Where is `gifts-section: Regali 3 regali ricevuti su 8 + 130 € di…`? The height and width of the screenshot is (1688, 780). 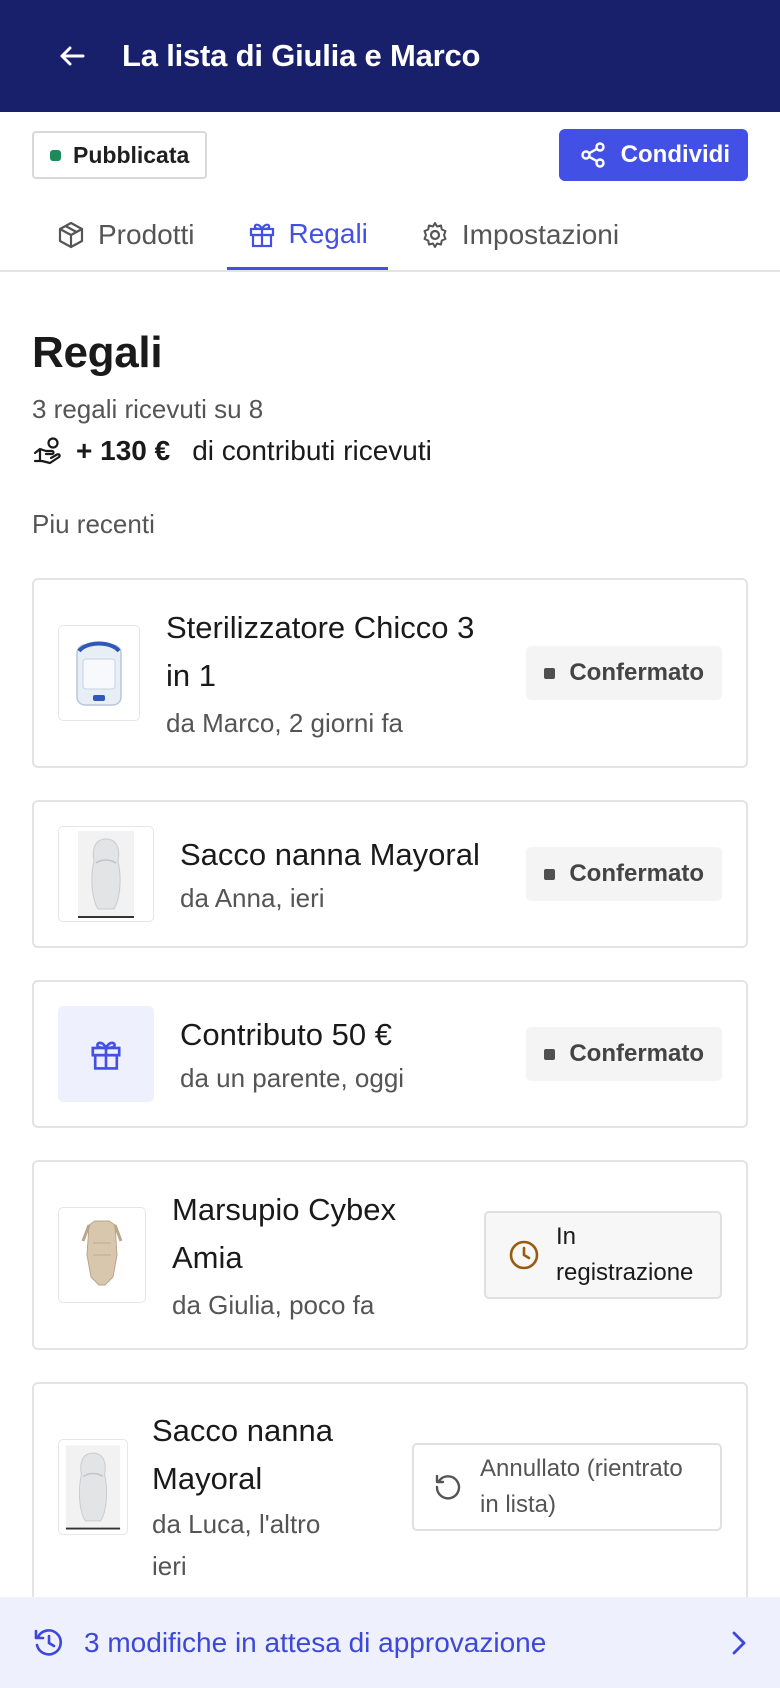 gifts-section: Regali 3 regali ricevuti su 8 + 130 € di… is located at coordinates (390, 434).